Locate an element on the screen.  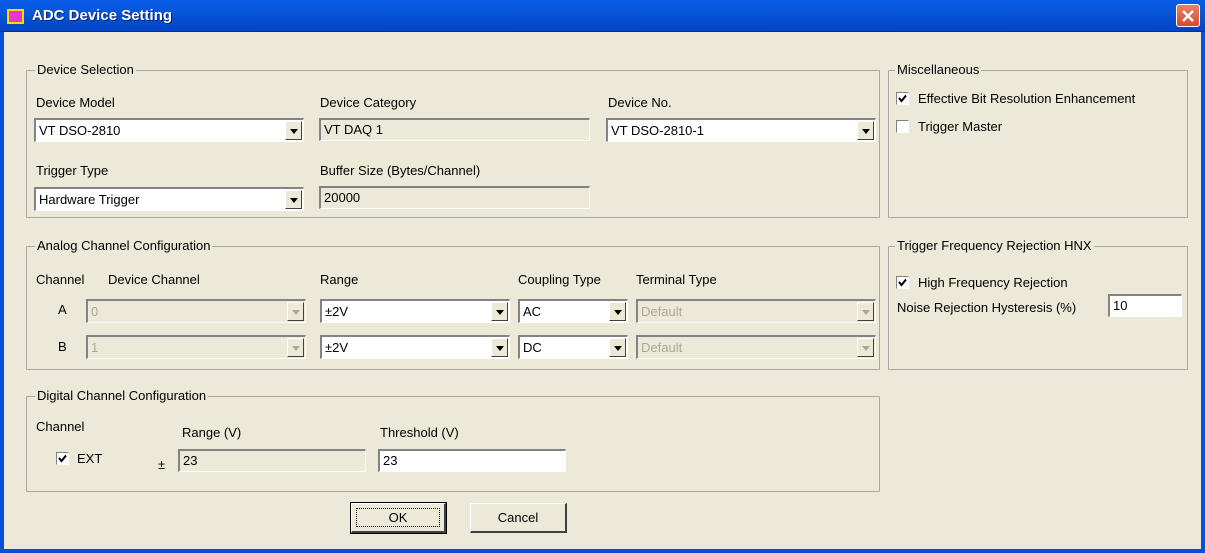
buffer-size-label: Buffer Size (Bytes/Channel) is located at coordinates (400, 170).